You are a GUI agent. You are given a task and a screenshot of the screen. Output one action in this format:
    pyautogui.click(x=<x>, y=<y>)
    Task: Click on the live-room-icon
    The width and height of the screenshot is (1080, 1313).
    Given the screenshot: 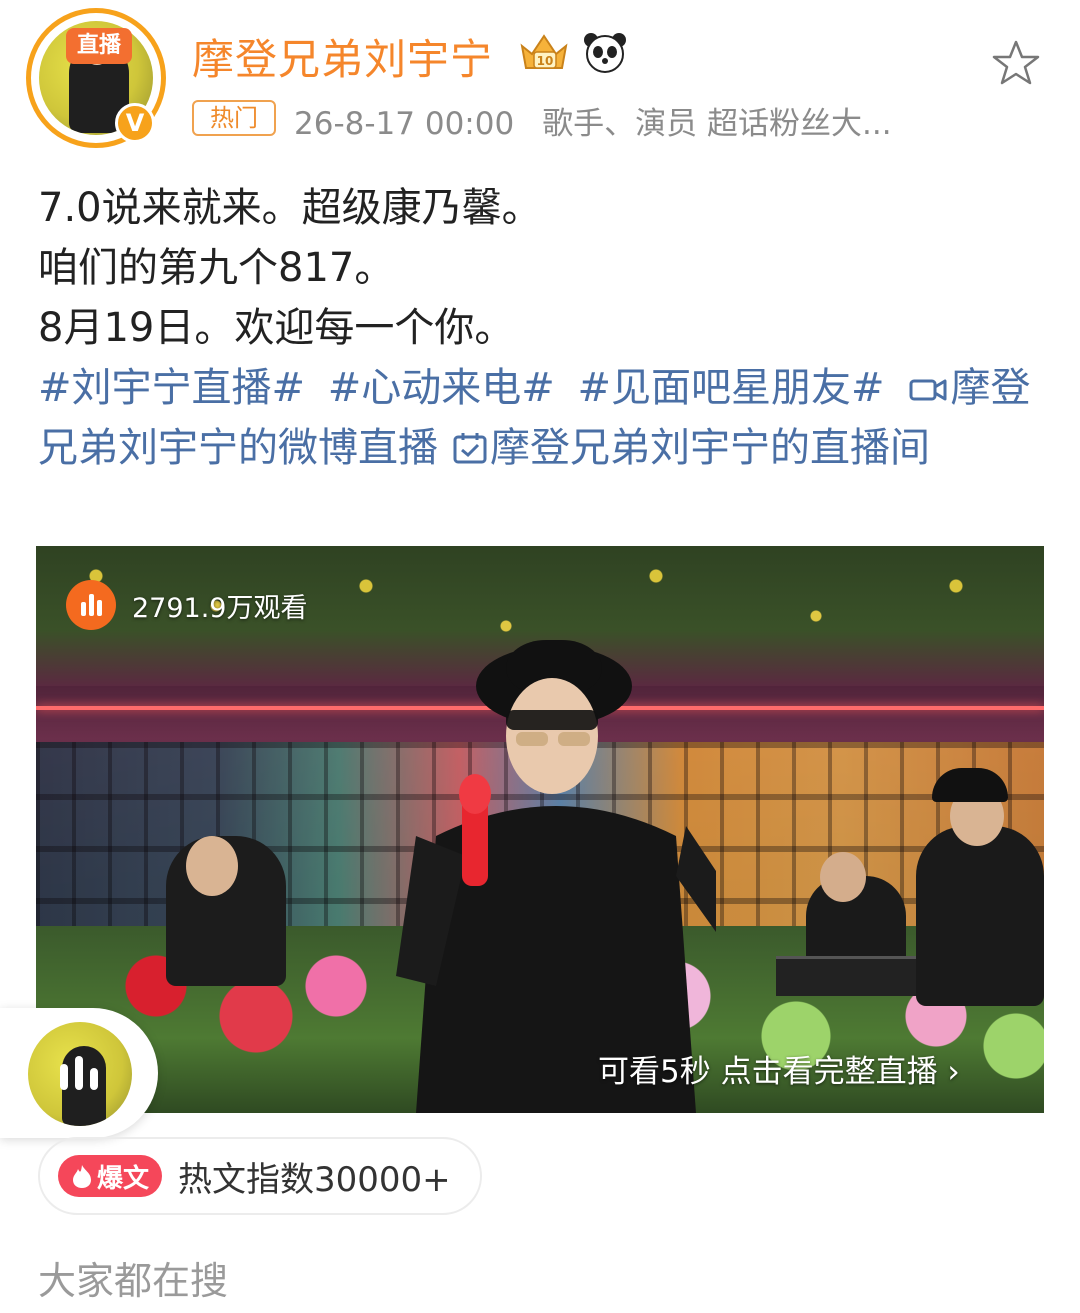 What is the action you would take?
    pyautogui.click(x=470, y=448)
    